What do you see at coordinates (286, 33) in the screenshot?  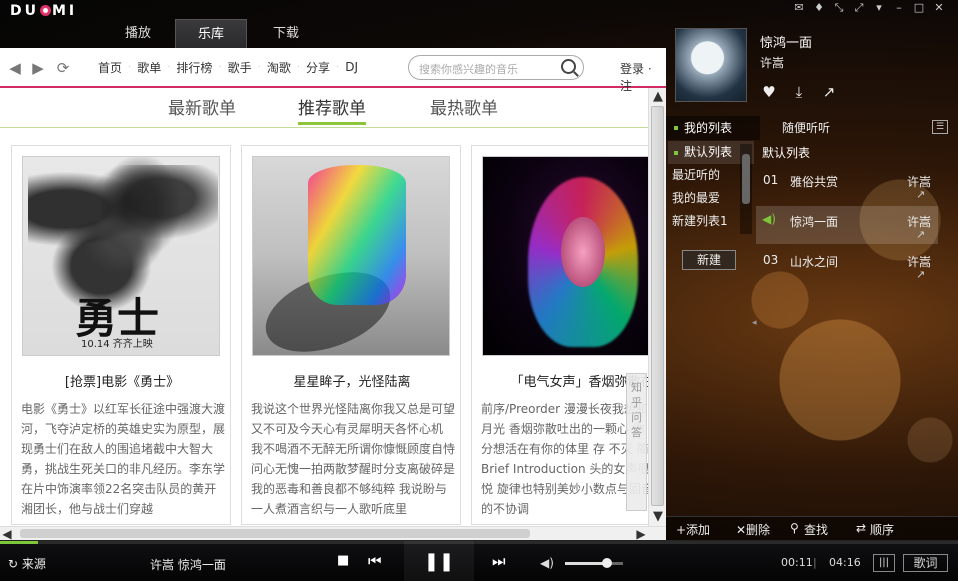 I see `tab-download: 下载` at bounding box center [286, 33].